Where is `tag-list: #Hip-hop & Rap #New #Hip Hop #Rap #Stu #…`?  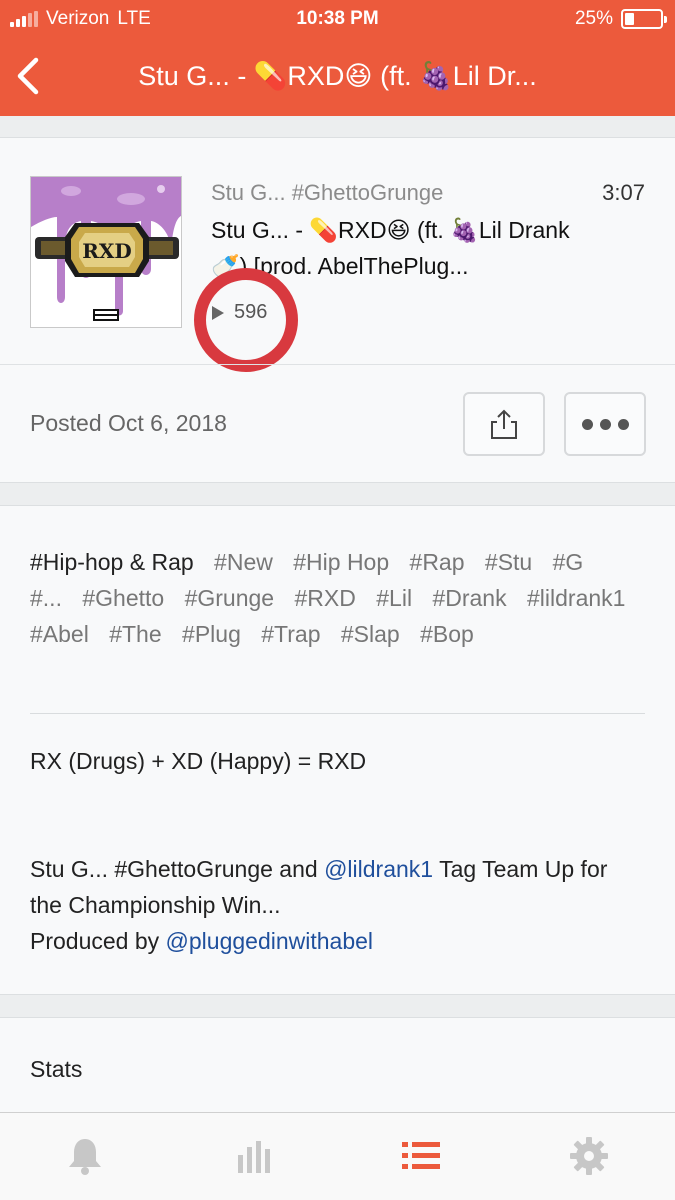 tag-list: #Hip-hop & Rap #New #Hip Hop #Rap #Stu #… is located at coordinates (335, 598).